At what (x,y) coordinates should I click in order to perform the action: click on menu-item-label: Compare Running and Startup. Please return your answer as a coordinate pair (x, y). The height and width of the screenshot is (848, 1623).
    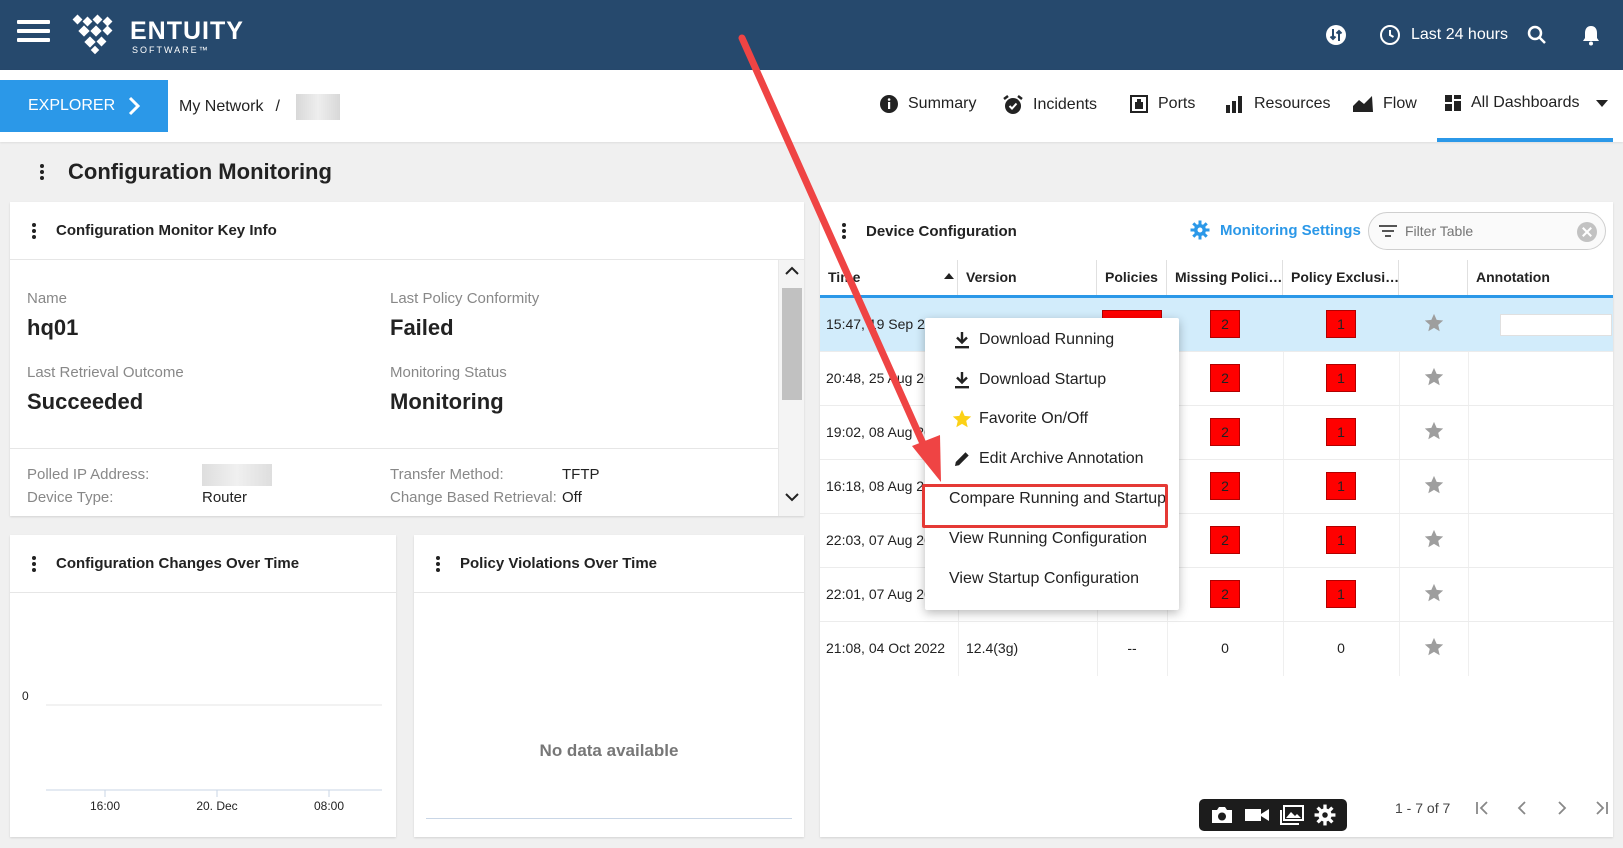
    Looking at the image, I should click on (1058, 498).